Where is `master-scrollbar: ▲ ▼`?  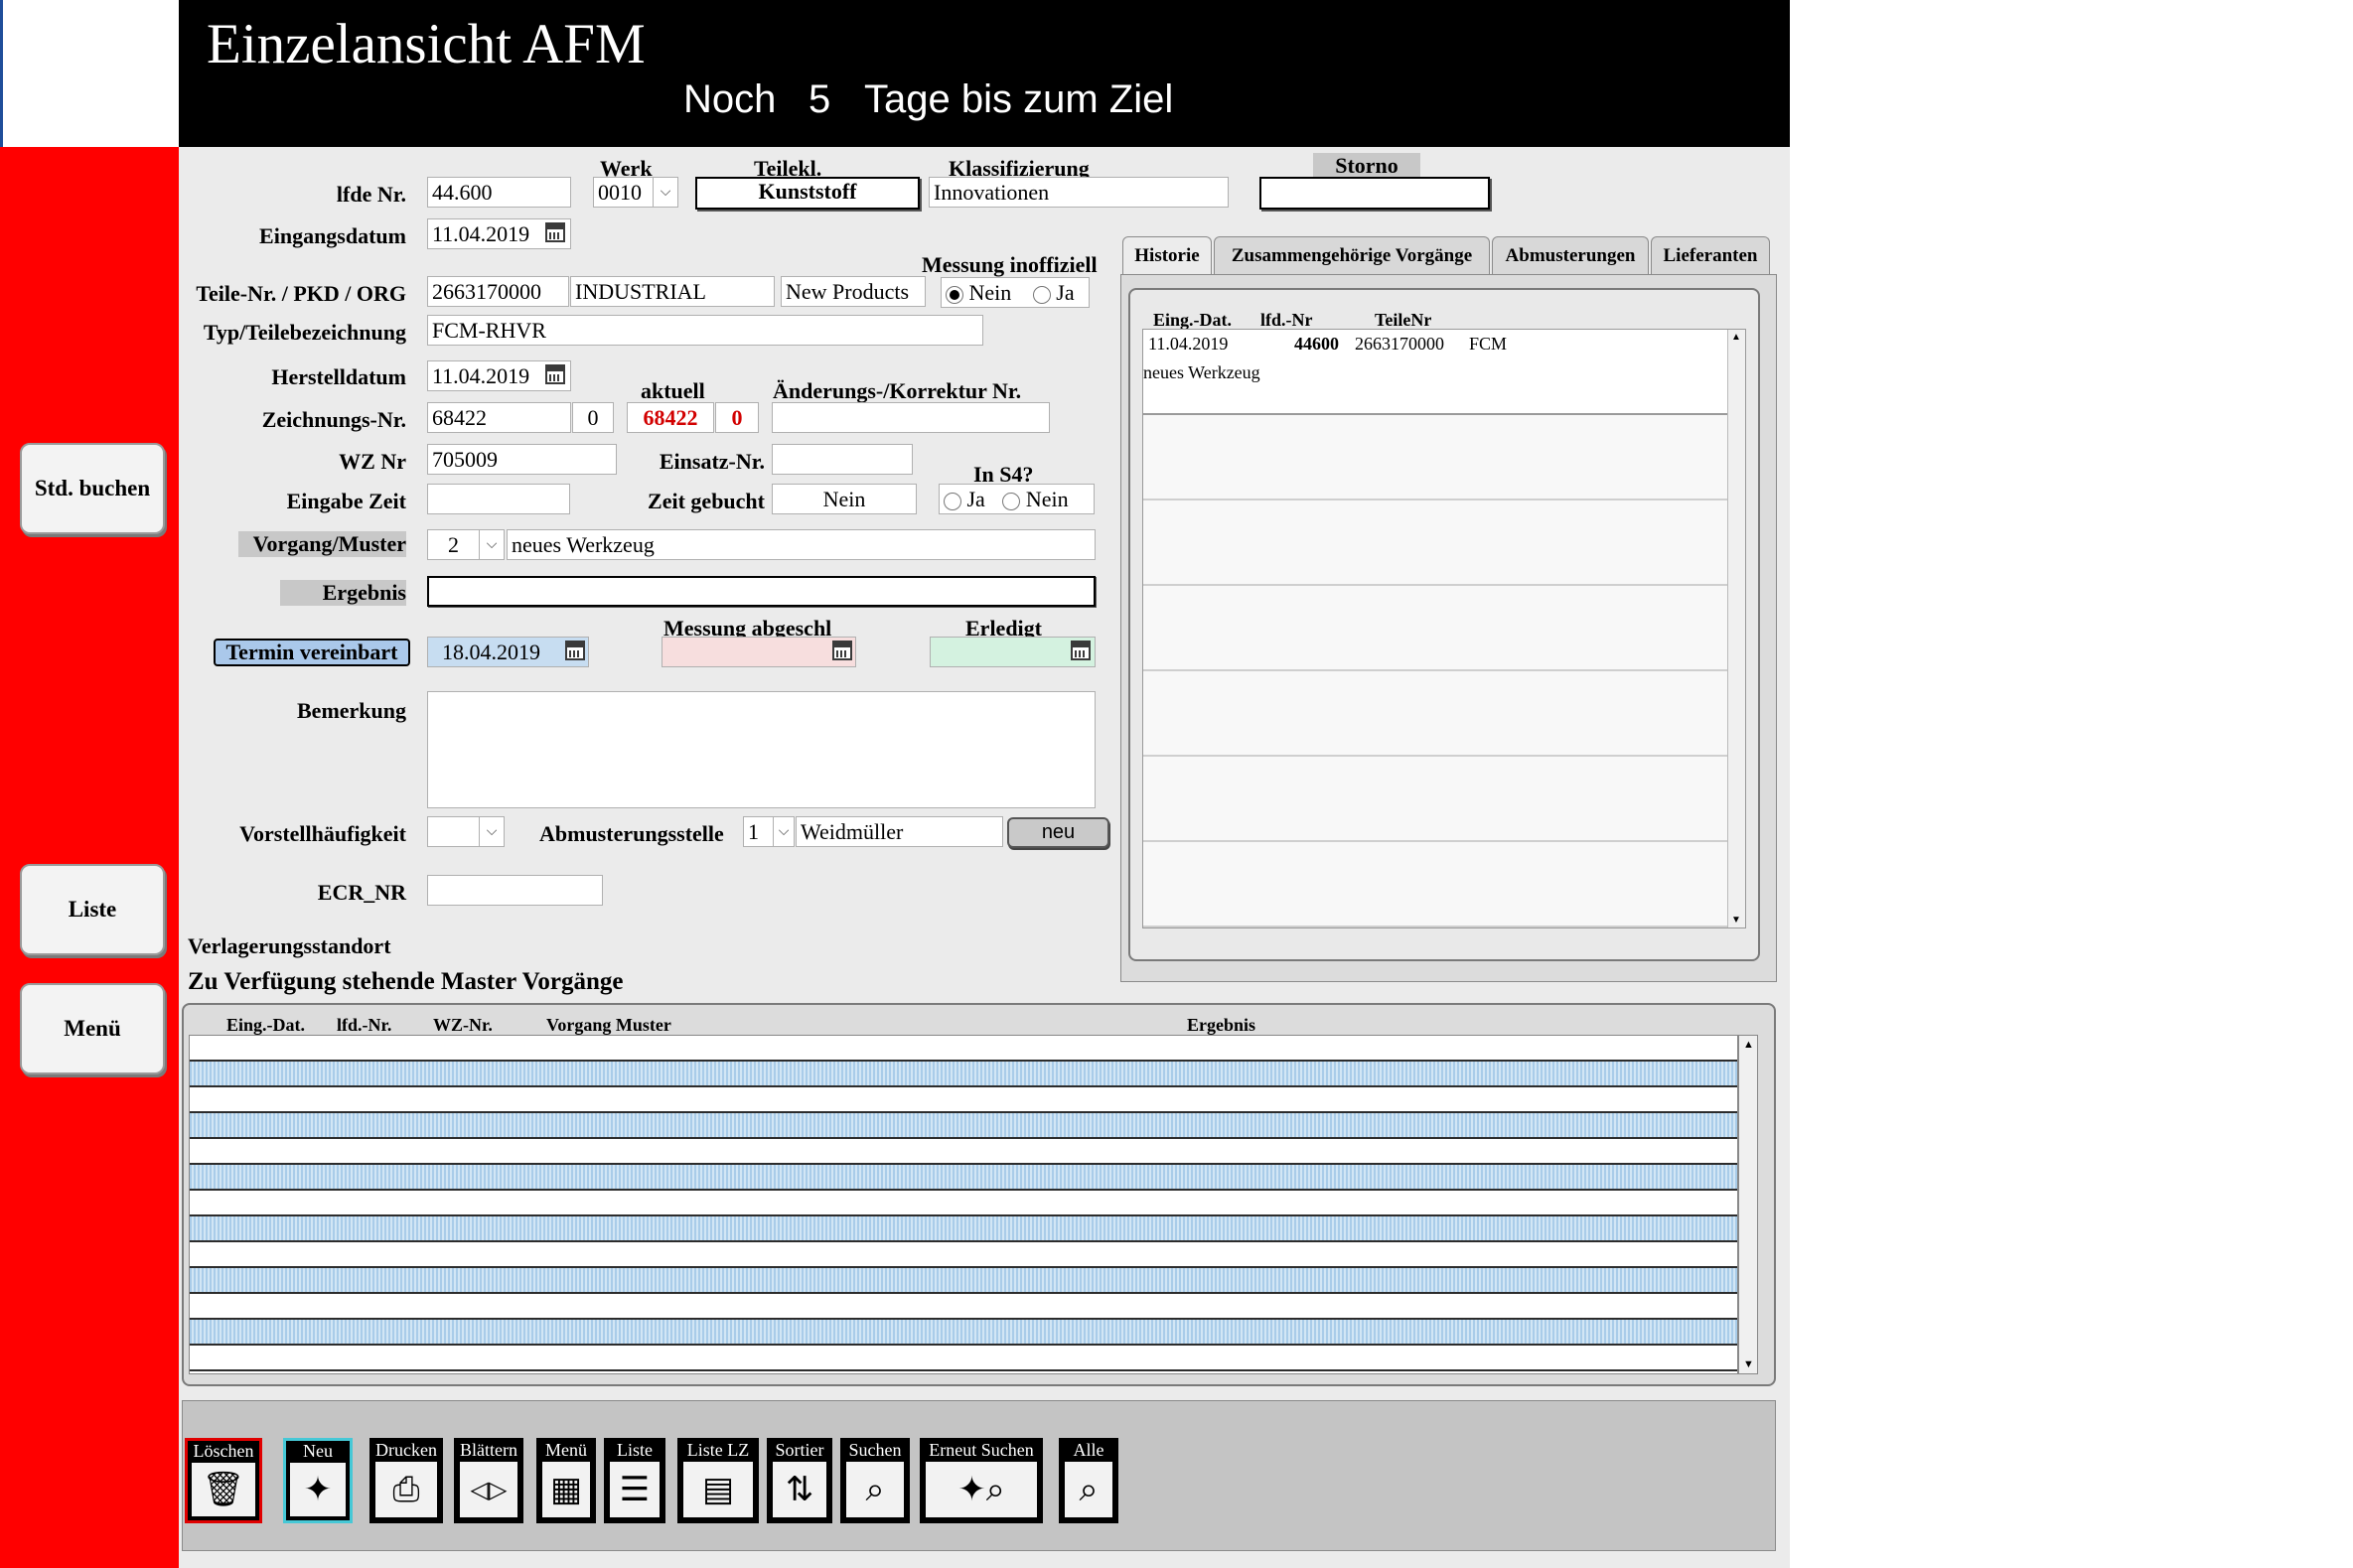 master-scrollbar: ▲ ▼ is located at coordinates (1748, 1204).